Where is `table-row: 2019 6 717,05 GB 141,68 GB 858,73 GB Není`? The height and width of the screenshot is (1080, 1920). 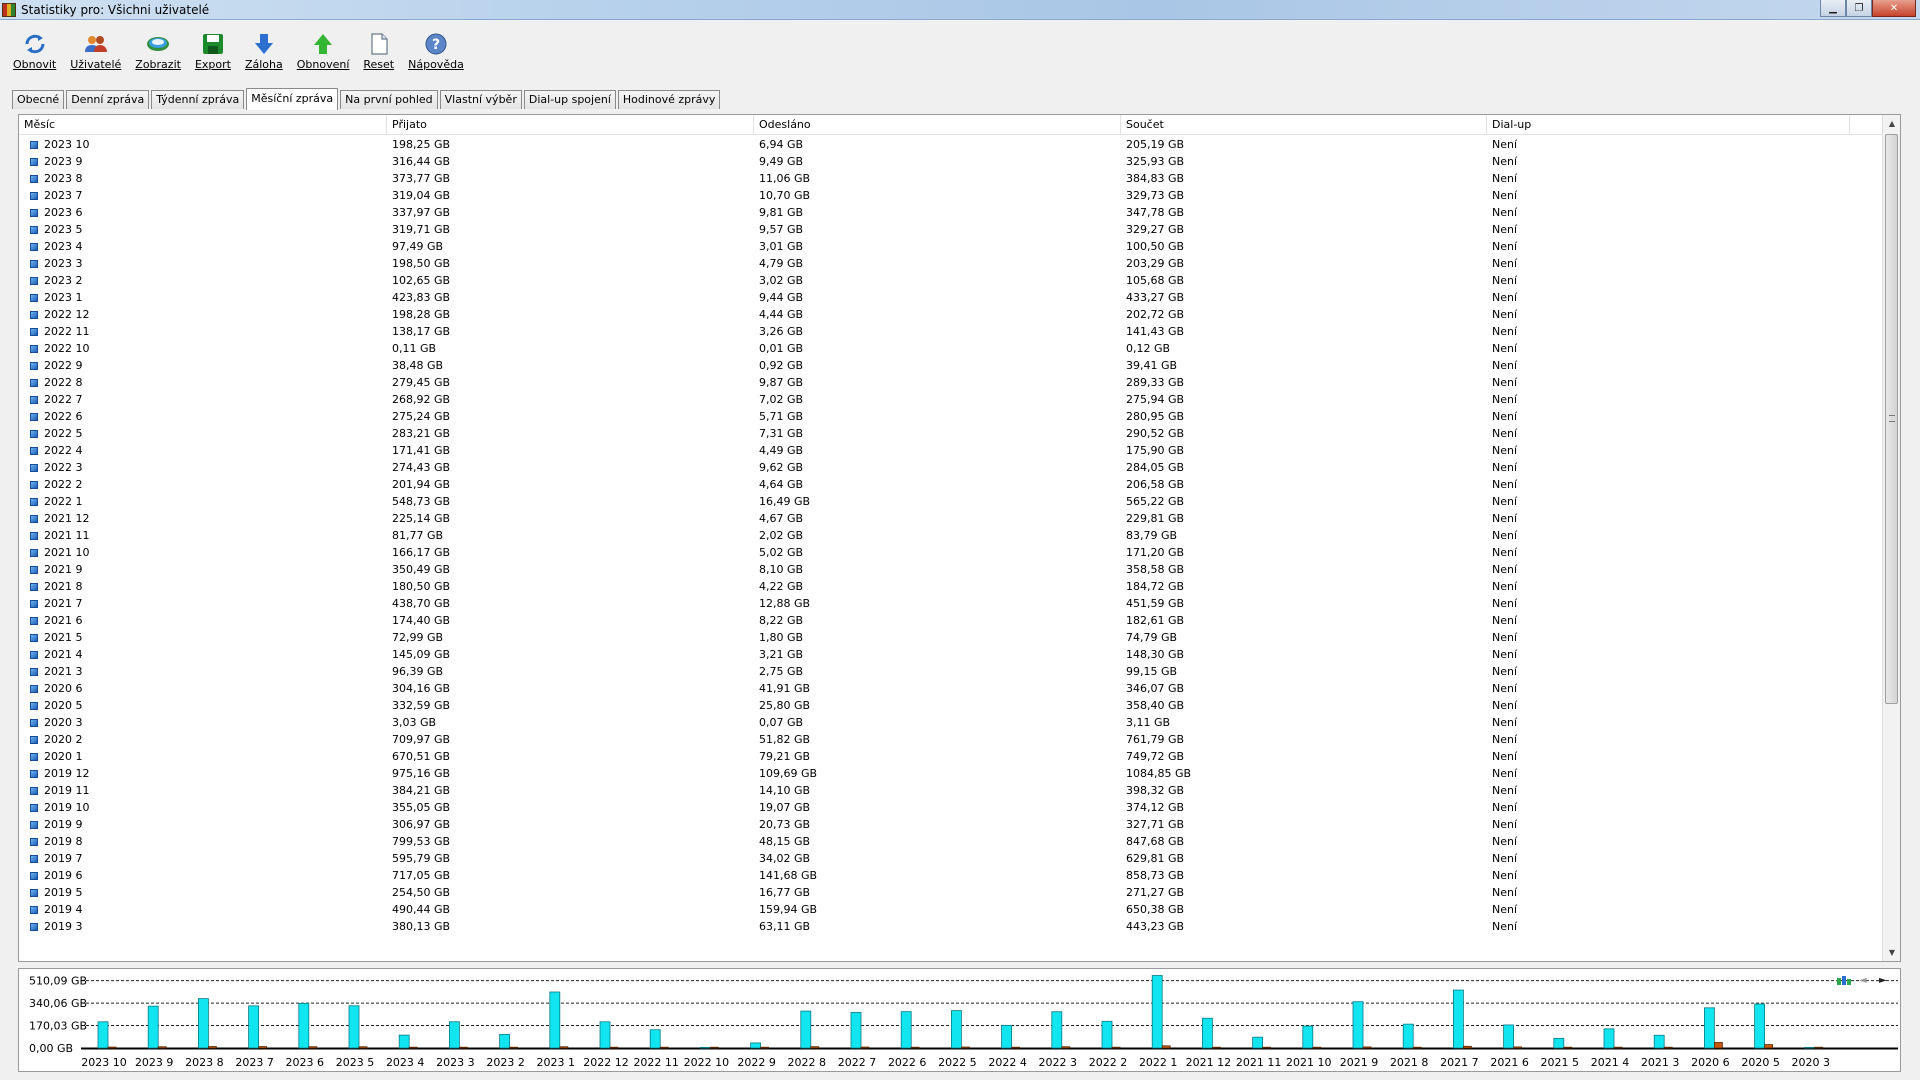 table-row: 2019 6 717,05 GB 141,68 GB 858,73 GB Není is located at coordinates (950, 875).